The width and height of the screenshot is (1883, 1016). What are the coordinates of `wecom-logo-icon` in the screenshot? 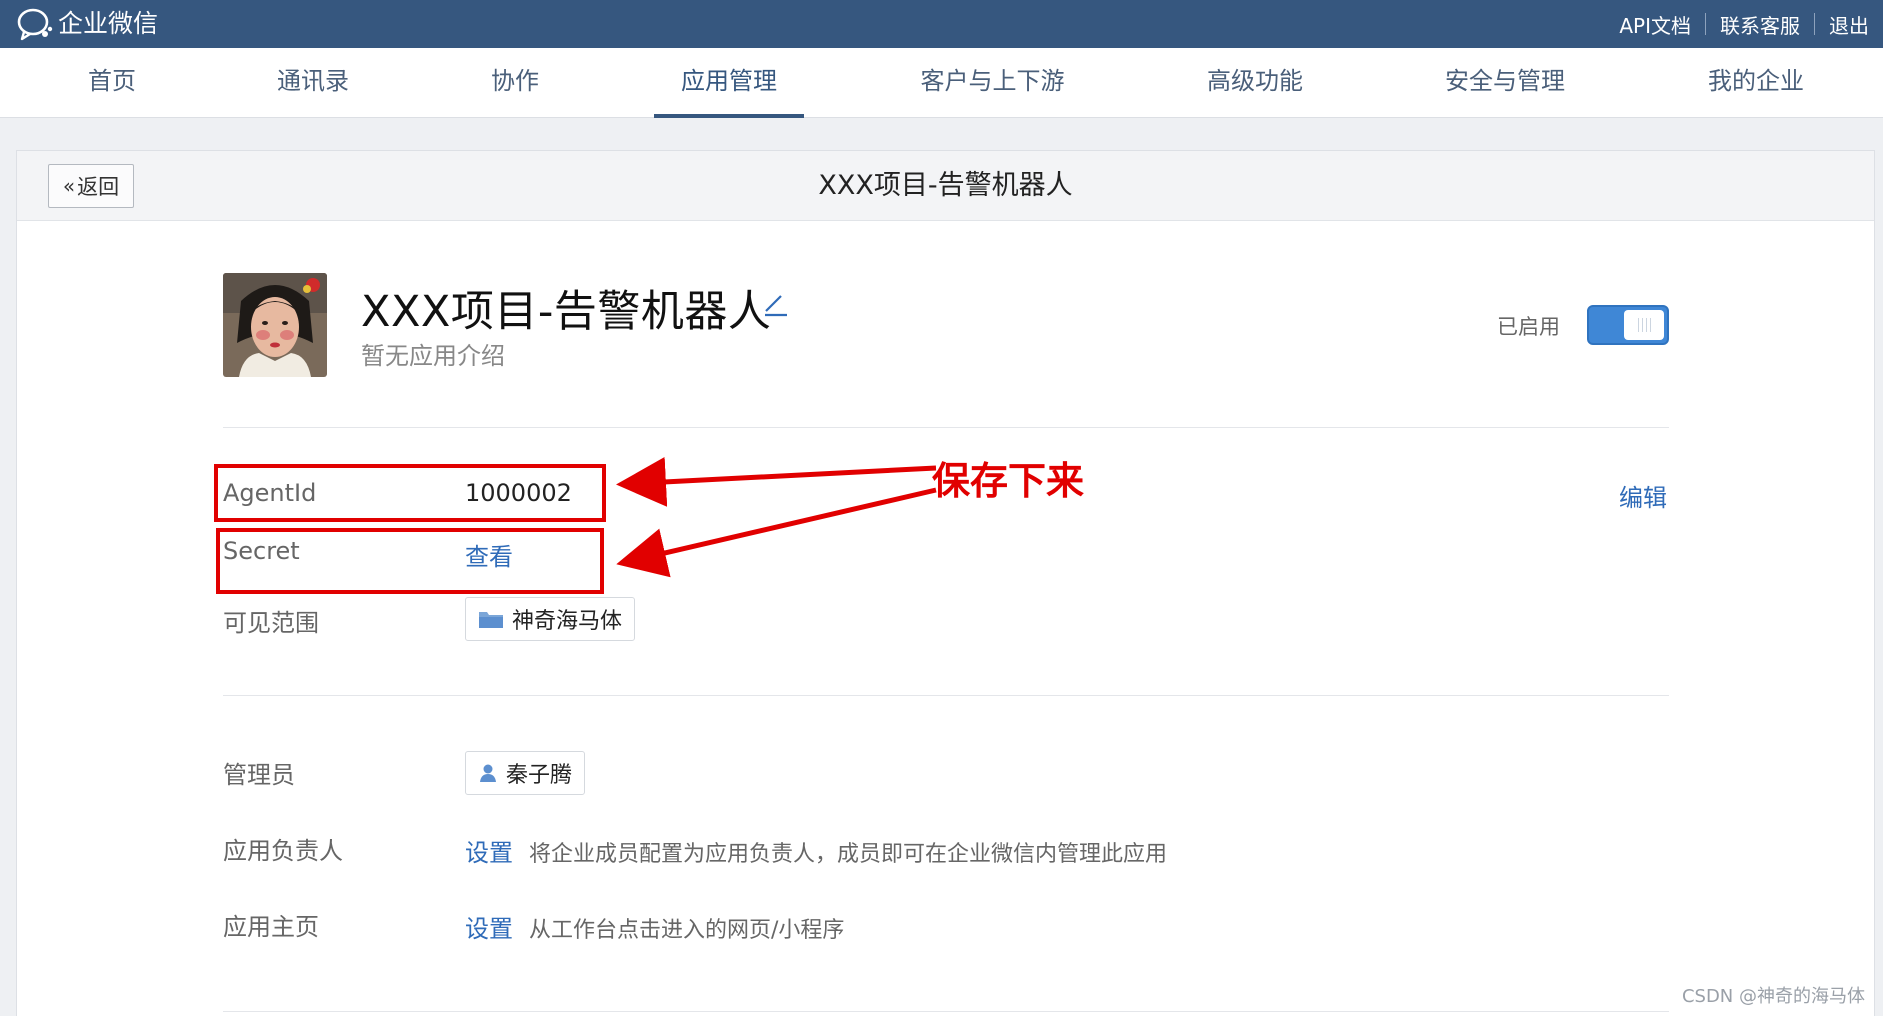 It's located at (35, 24).